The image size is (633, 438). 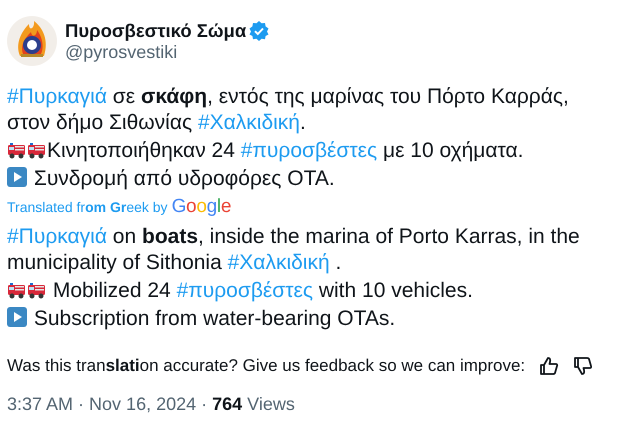 What do you see at coordinates (202, 207) in the screenshot?
I see `google-logo: Google` at bounding box center [202, 207].